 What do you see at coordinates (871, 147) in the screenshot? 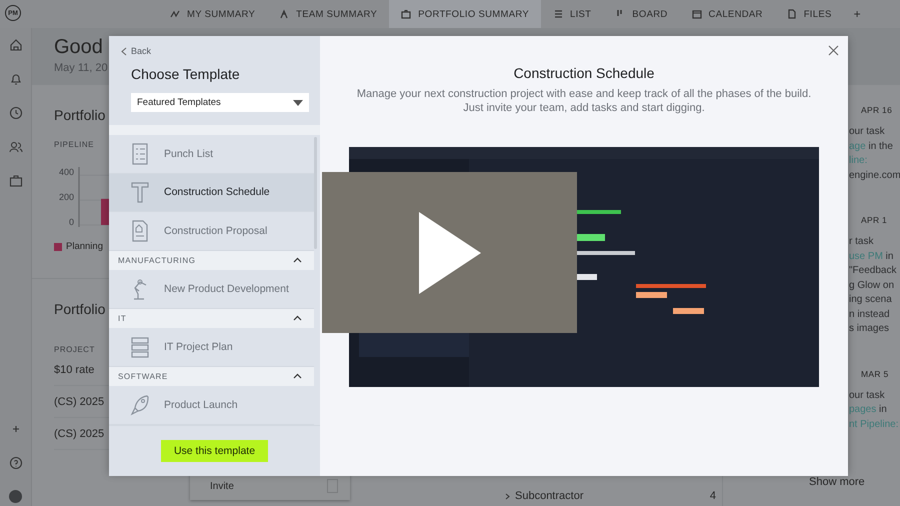
I see `activity-text: age in the` at bounding box center [871, 147].